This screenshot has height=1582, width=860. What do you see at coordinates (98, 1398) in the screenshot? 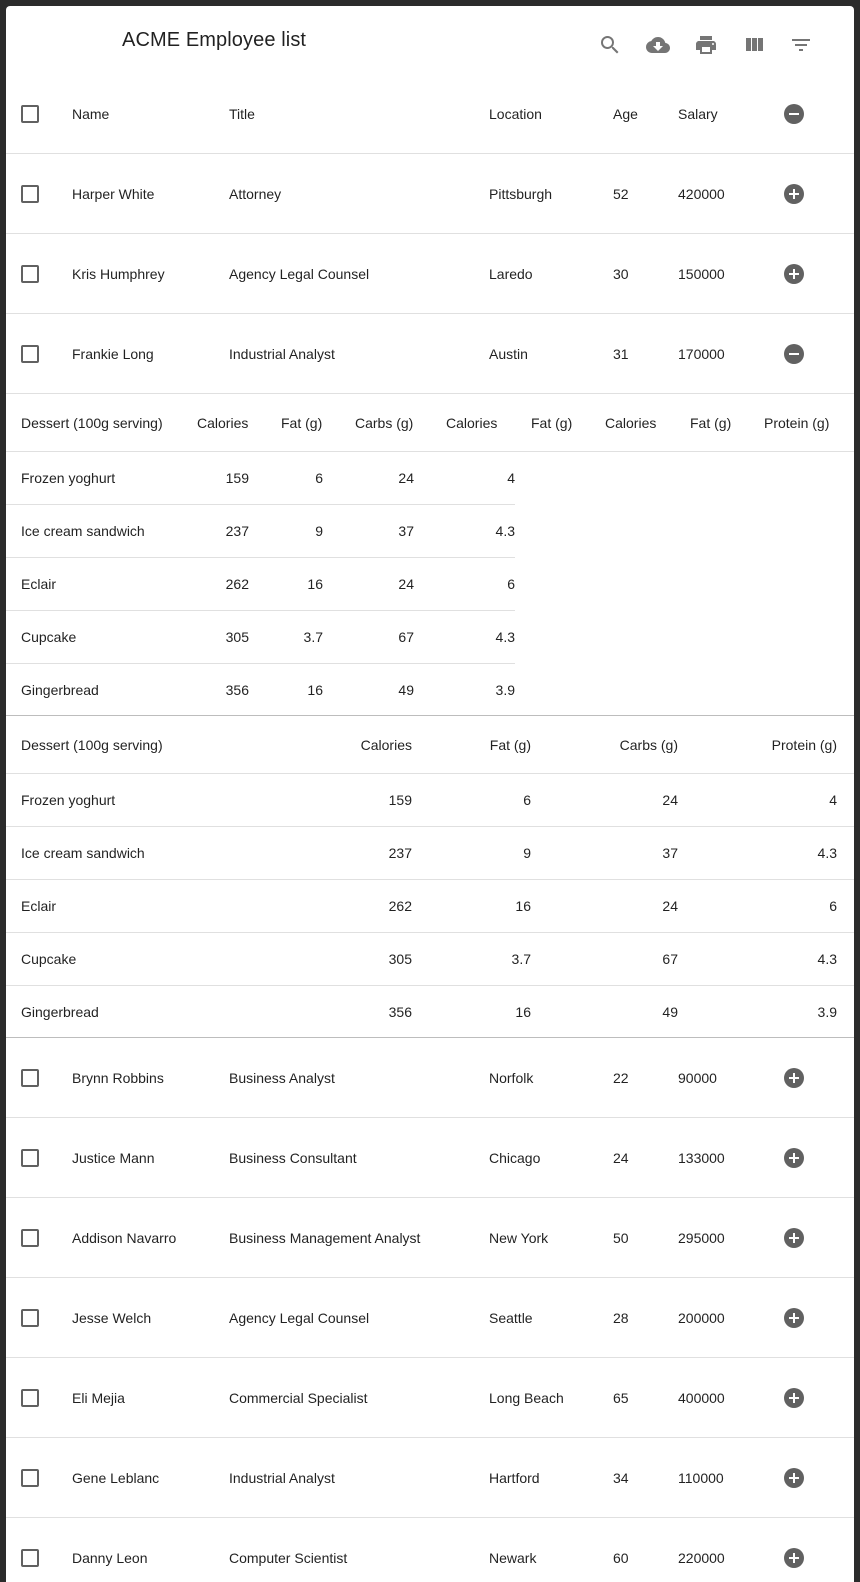
I see `cell-name: Eli Mejia` at bounding box center [98, 1398].